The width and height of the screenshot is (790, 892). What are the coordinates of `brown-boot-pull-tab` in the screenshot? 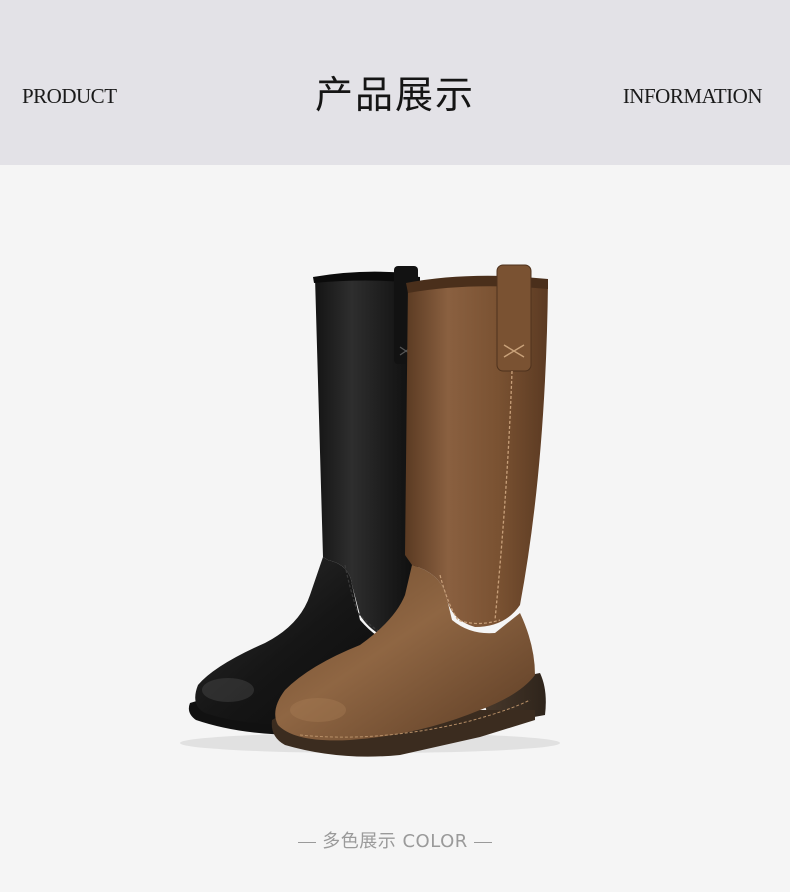 It's located at (514, 318).